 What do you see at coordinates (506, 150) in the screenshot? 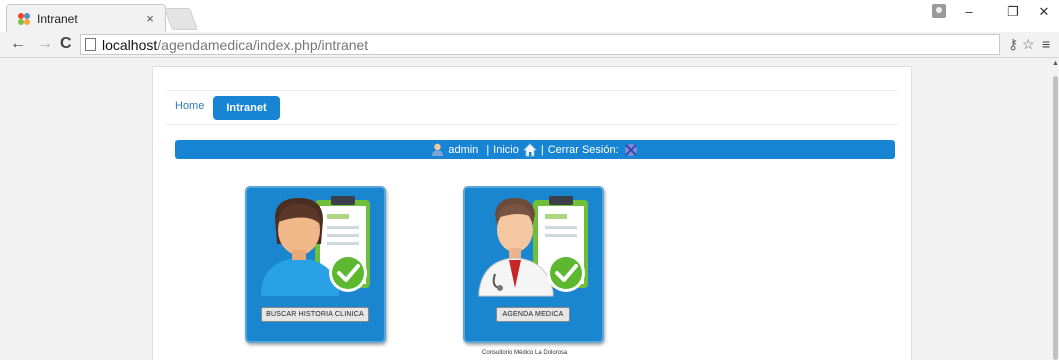
I see `inicio-link: Inicio` at bounding box center [506, 150].